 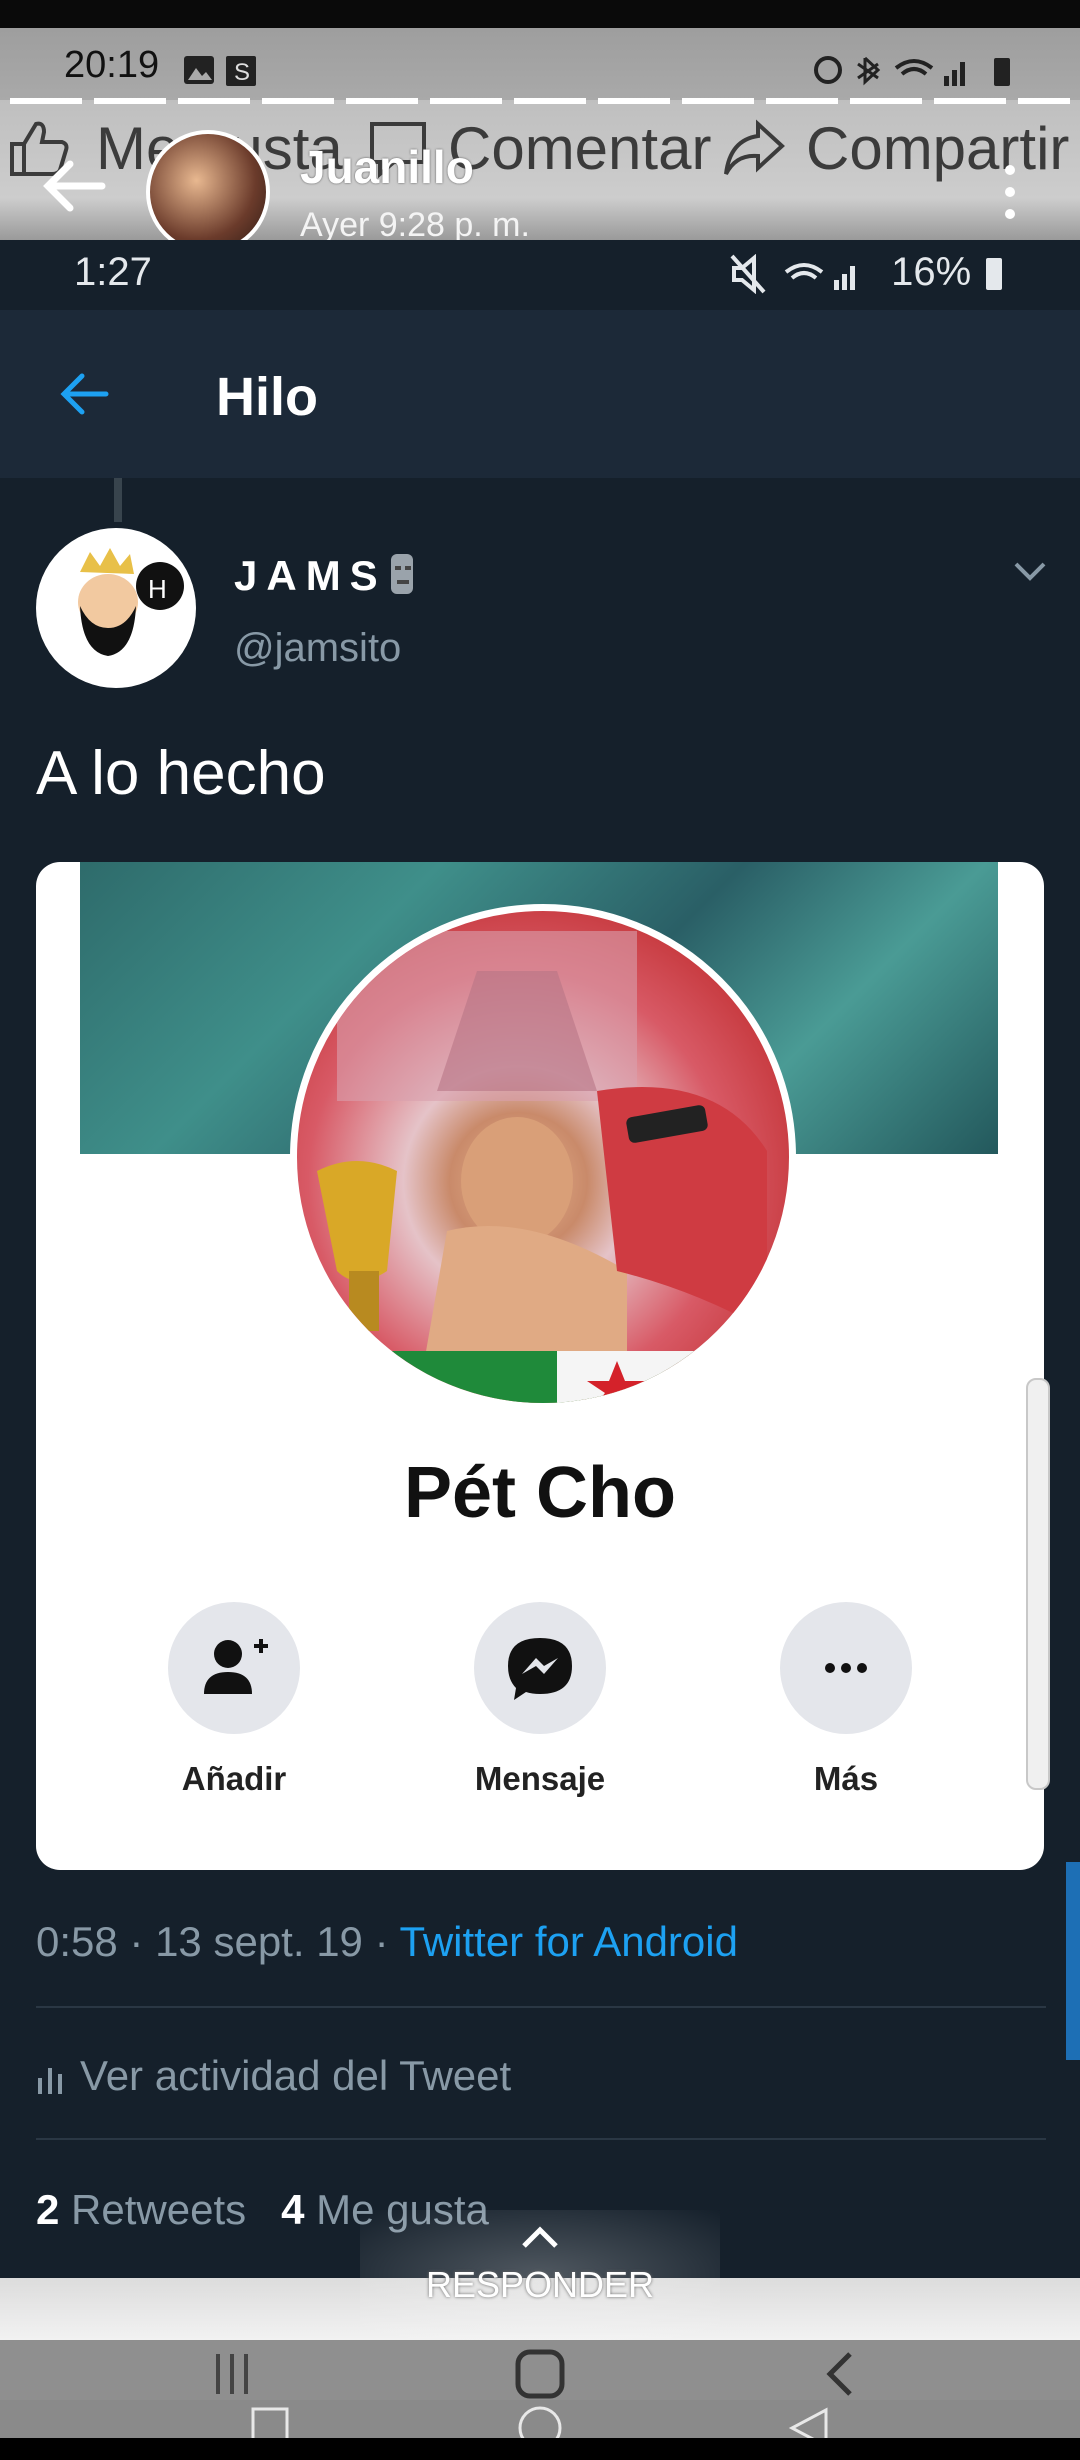 I want to click on tweet-source-link: Twitter for Android, so click(x=568, y=1941).